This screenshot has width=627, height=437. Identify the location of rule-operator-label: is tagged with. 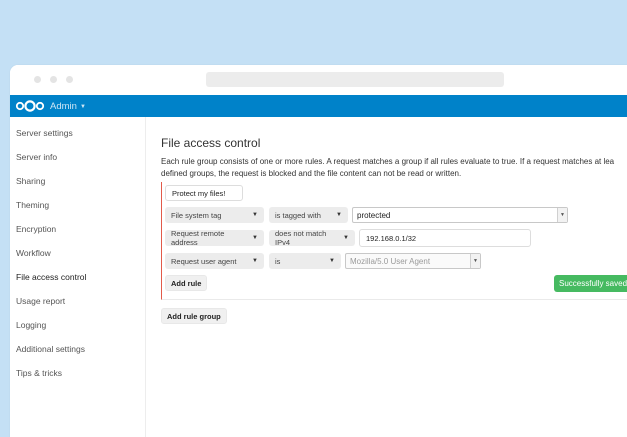
(298, 215).